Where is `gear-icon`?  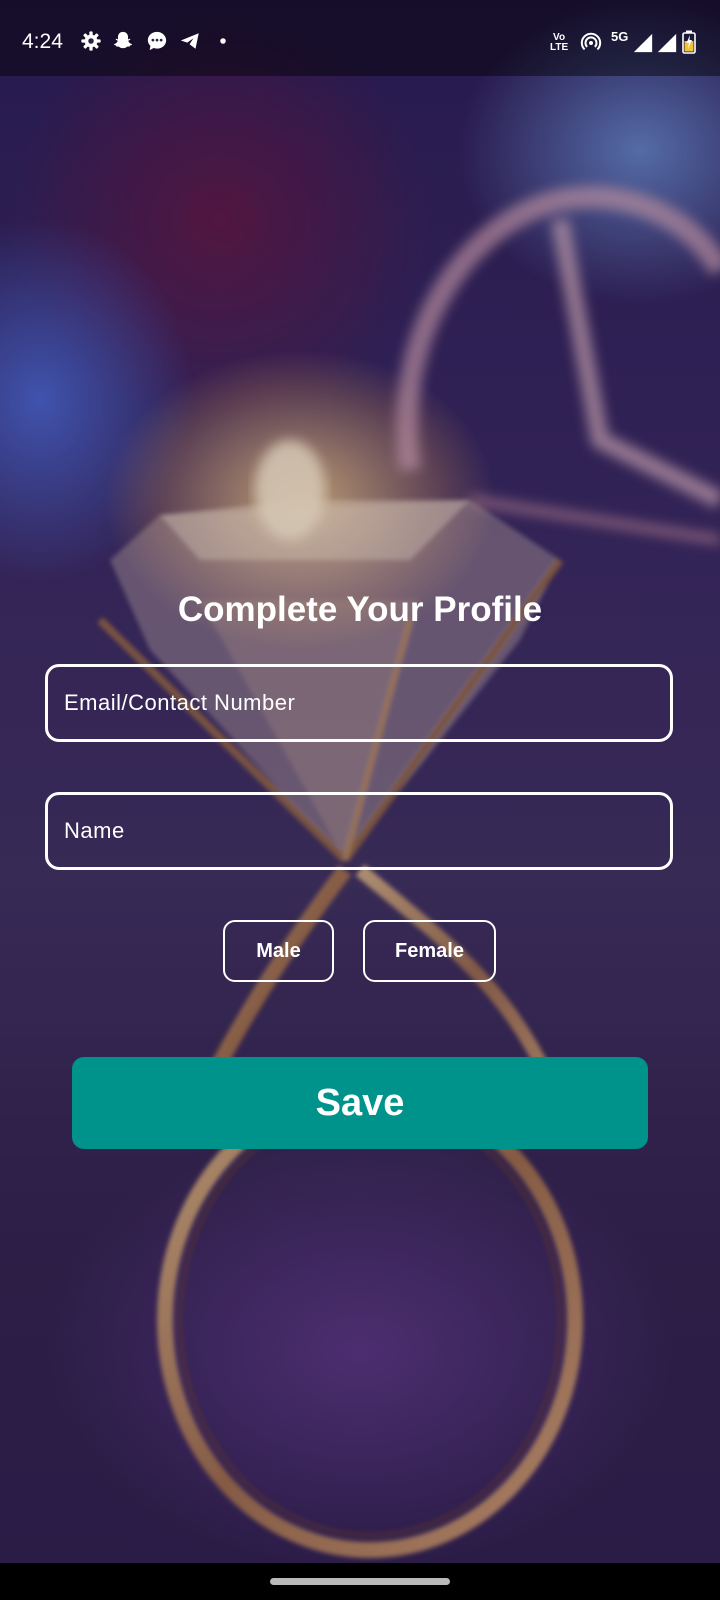 gear-icon is located at coordinates (91, 41).